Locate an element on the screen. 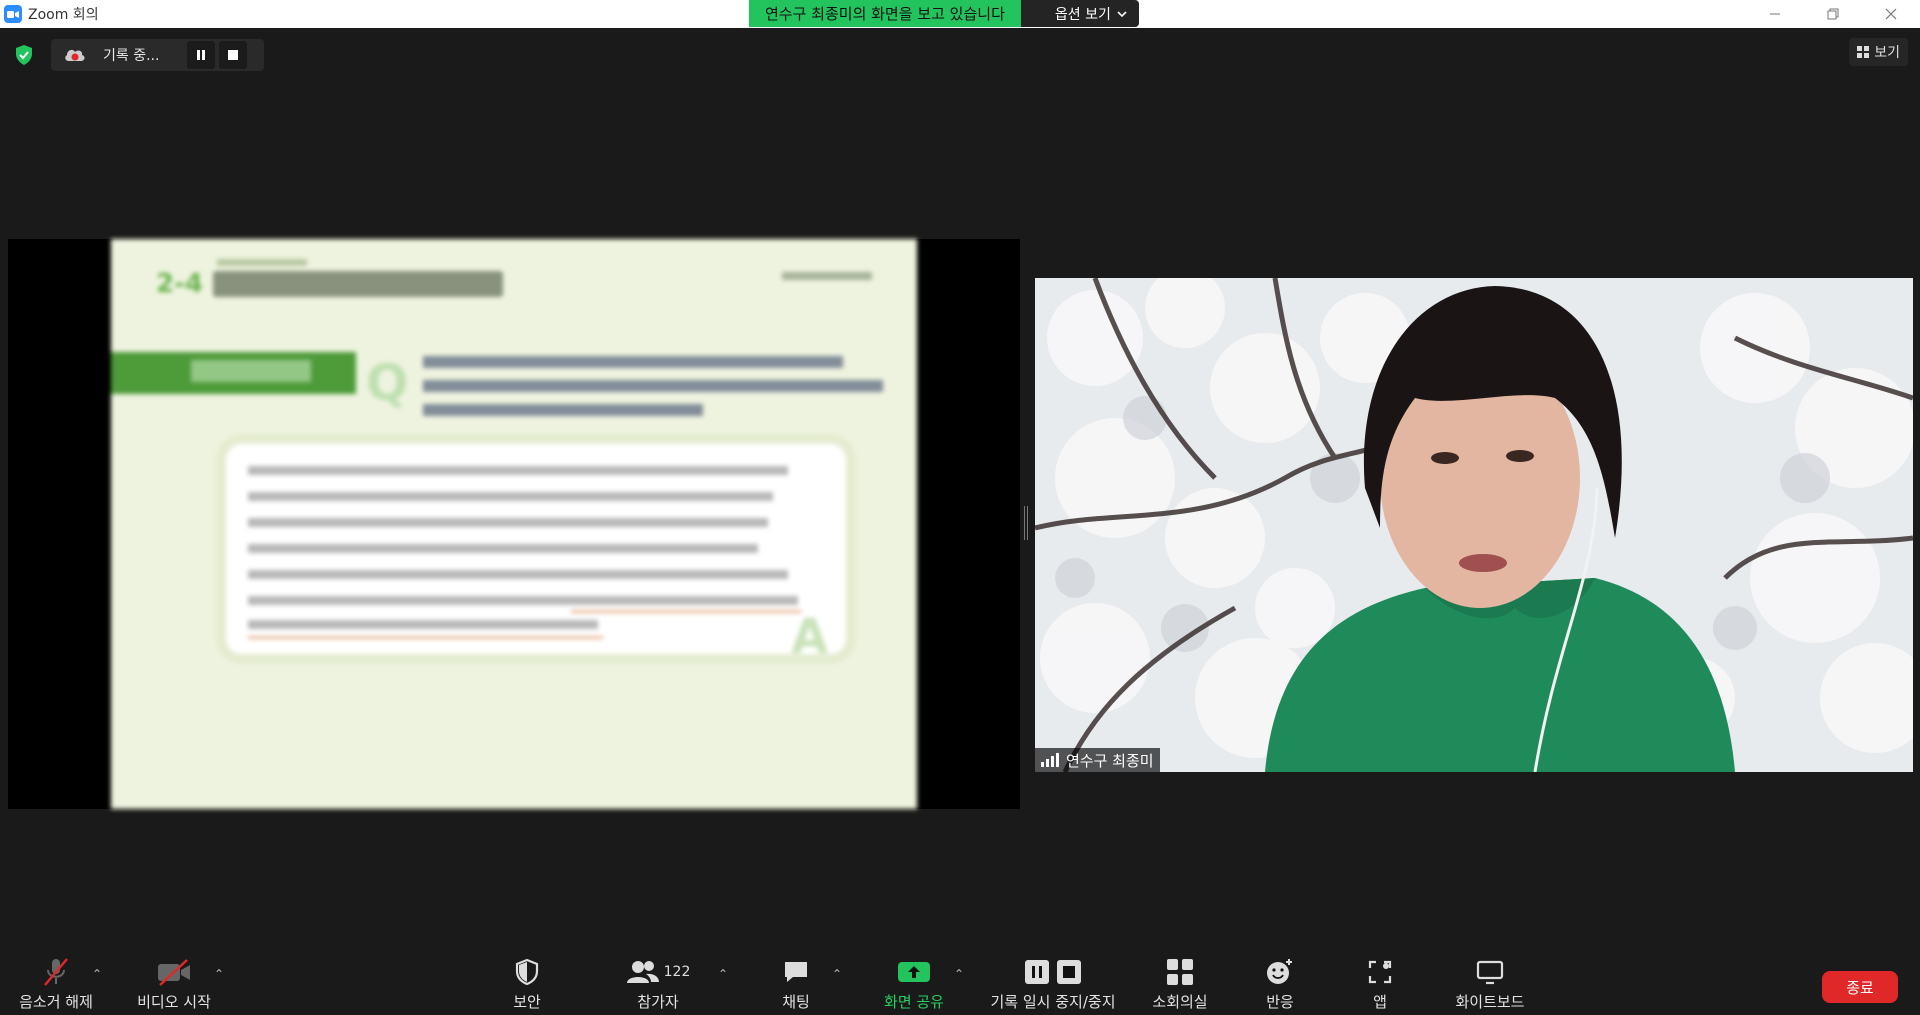  security-label: 보안 is located at coordinates (527, 1002).